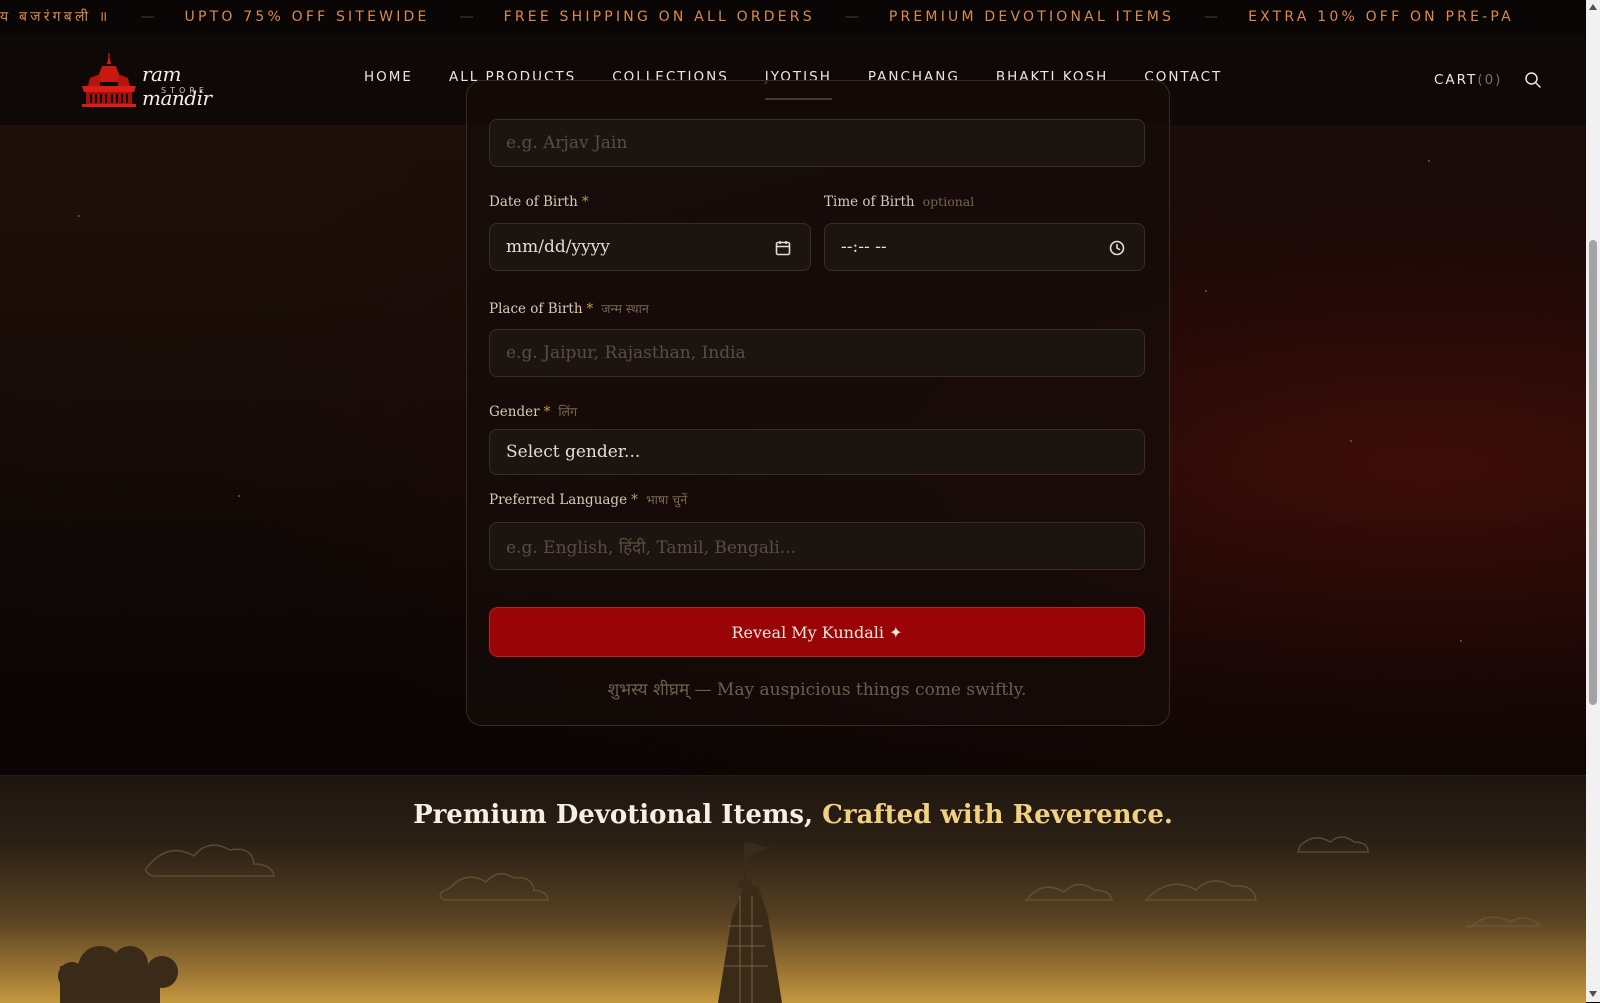  Describe the element at coordinates (659, 17) in the screenshot. I see `marquee-item: FREE SHIPPING ON ALL ORDERS` at that location.